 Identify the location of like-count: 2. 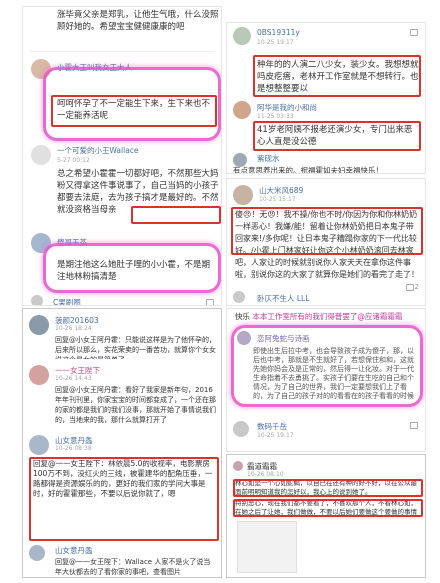
(416, 287).